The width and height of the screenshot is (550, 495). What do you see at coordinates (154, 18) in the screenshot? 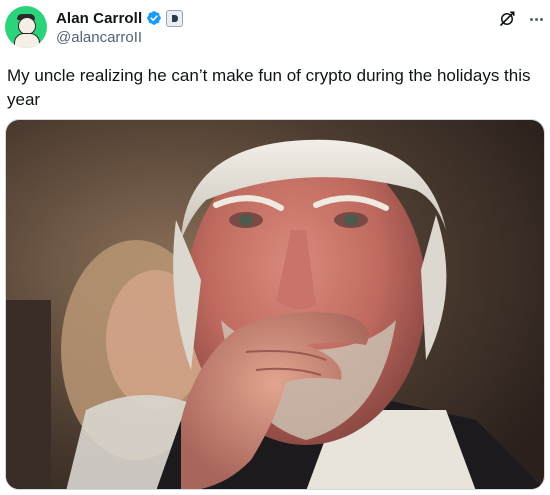
I see `verified-badge-icon` at bounding box center [154, 18].